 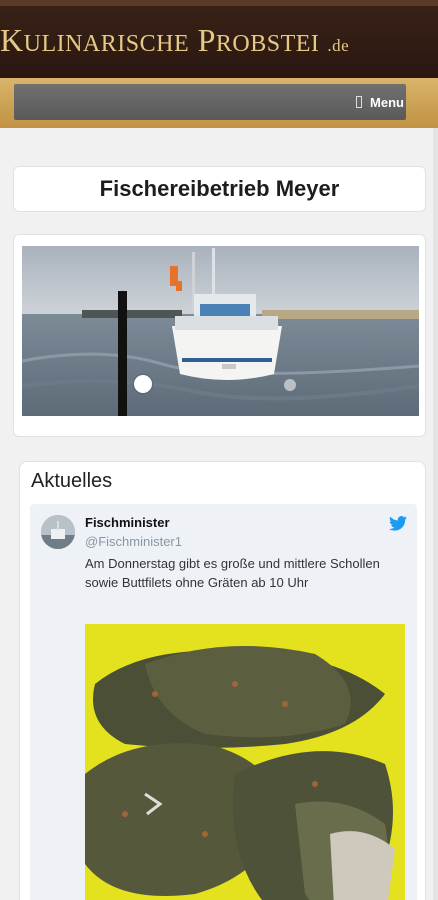 I want to click on logo-tld: .de, so click(x=338, y=45).